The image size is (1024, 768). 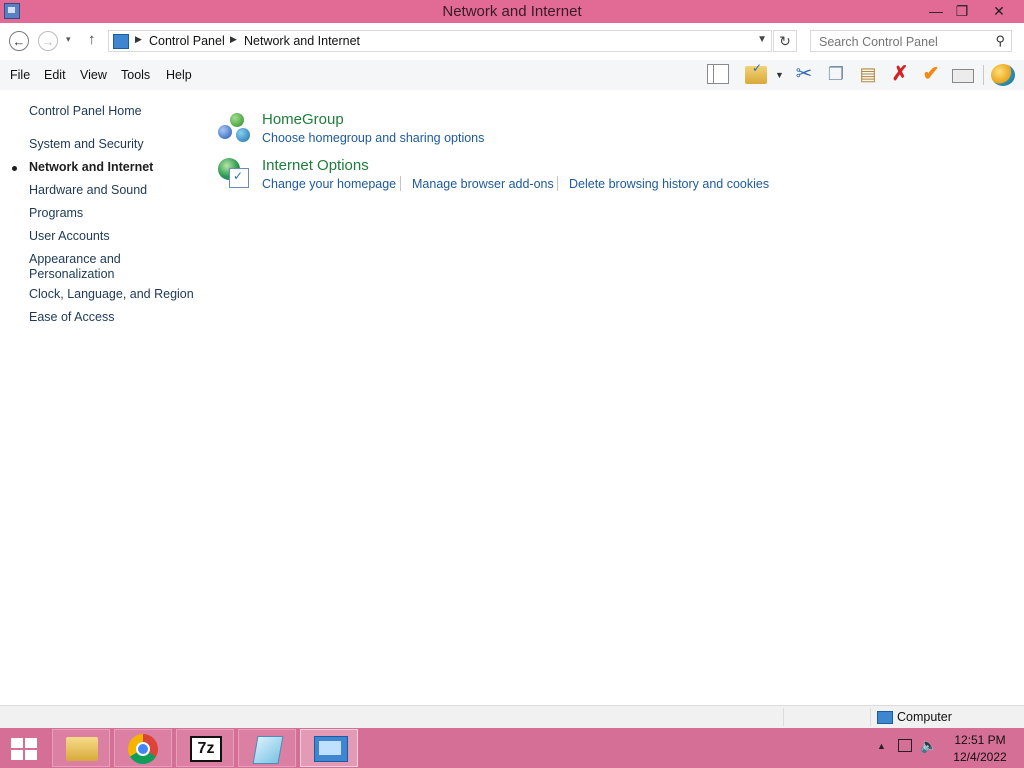 I want to click on sidebar-item-system-and-security: System and Security, so click(x=114, y=144).